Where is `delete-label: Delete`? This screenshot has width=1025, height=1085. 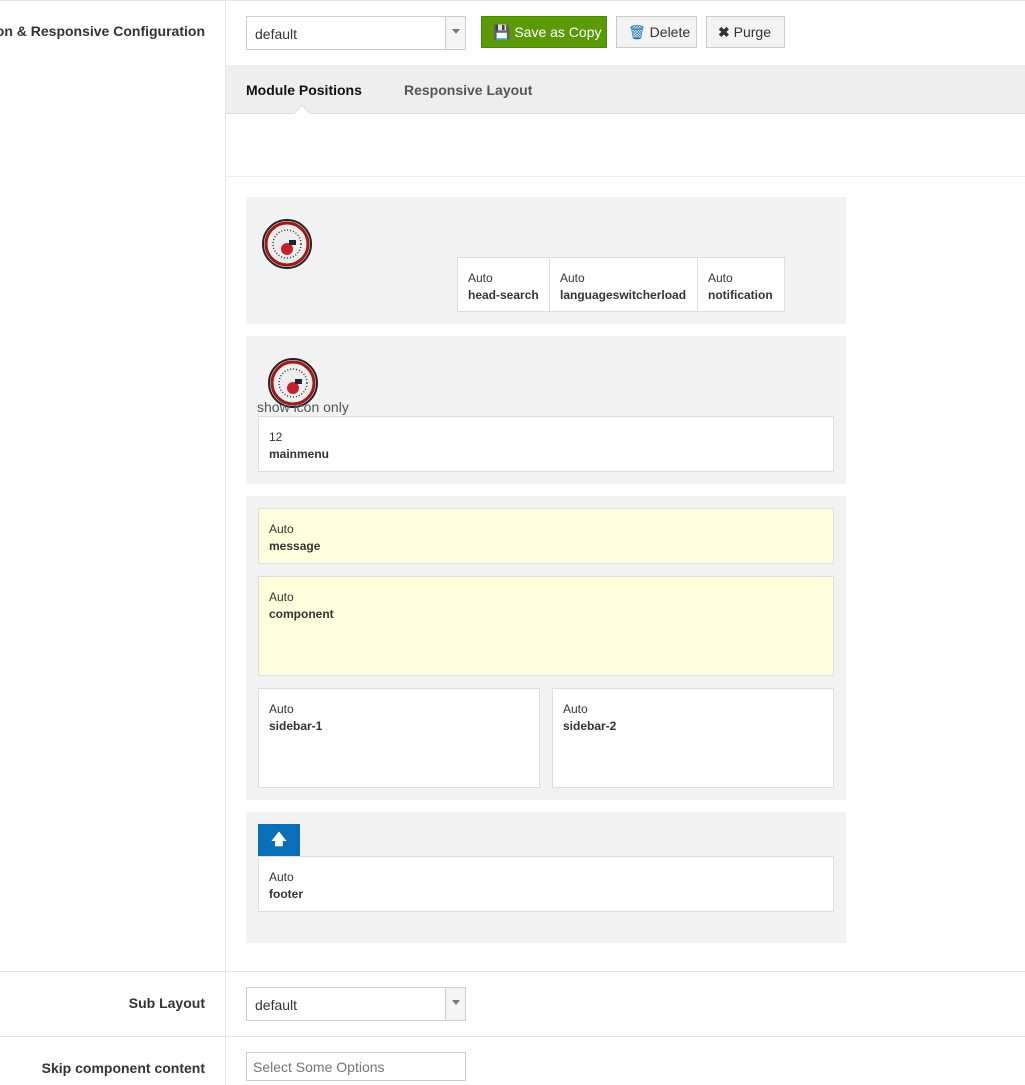 delete-label: Delete is located at coordinates (670, 32).